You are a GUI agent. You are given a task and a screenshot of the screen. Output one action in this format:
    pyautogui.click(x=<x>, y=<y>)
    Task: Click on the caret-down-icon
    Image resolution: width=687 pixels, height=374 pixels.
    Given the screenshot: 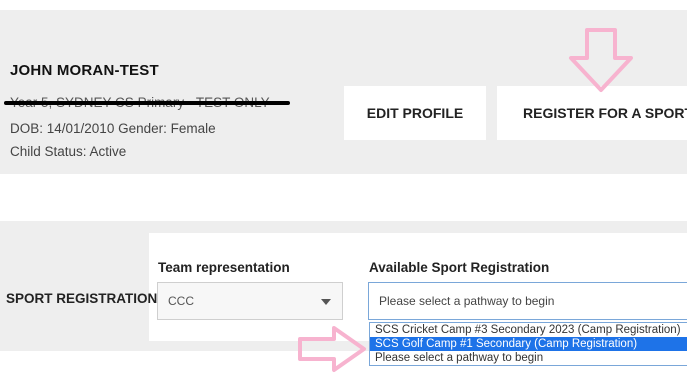 What is the action you would take?
    pyautogui.click(x=326, y=302)
    